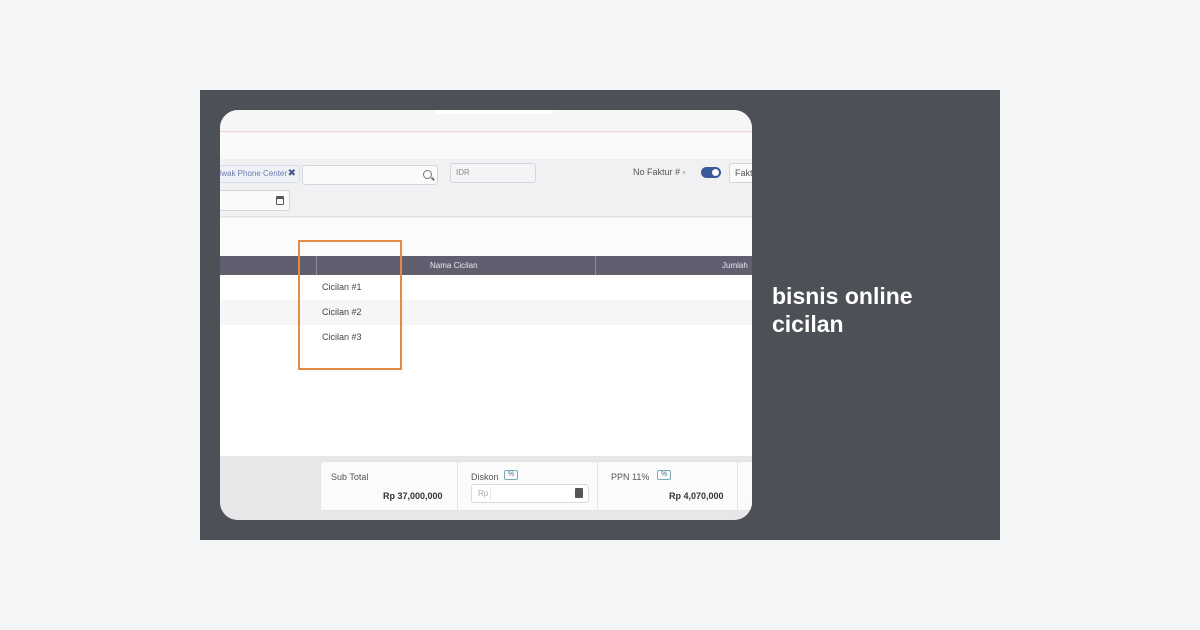  Describe the element at coordinates (735, 265) in the screenshot. I see `header-jumlah: Jumlah` at that location.